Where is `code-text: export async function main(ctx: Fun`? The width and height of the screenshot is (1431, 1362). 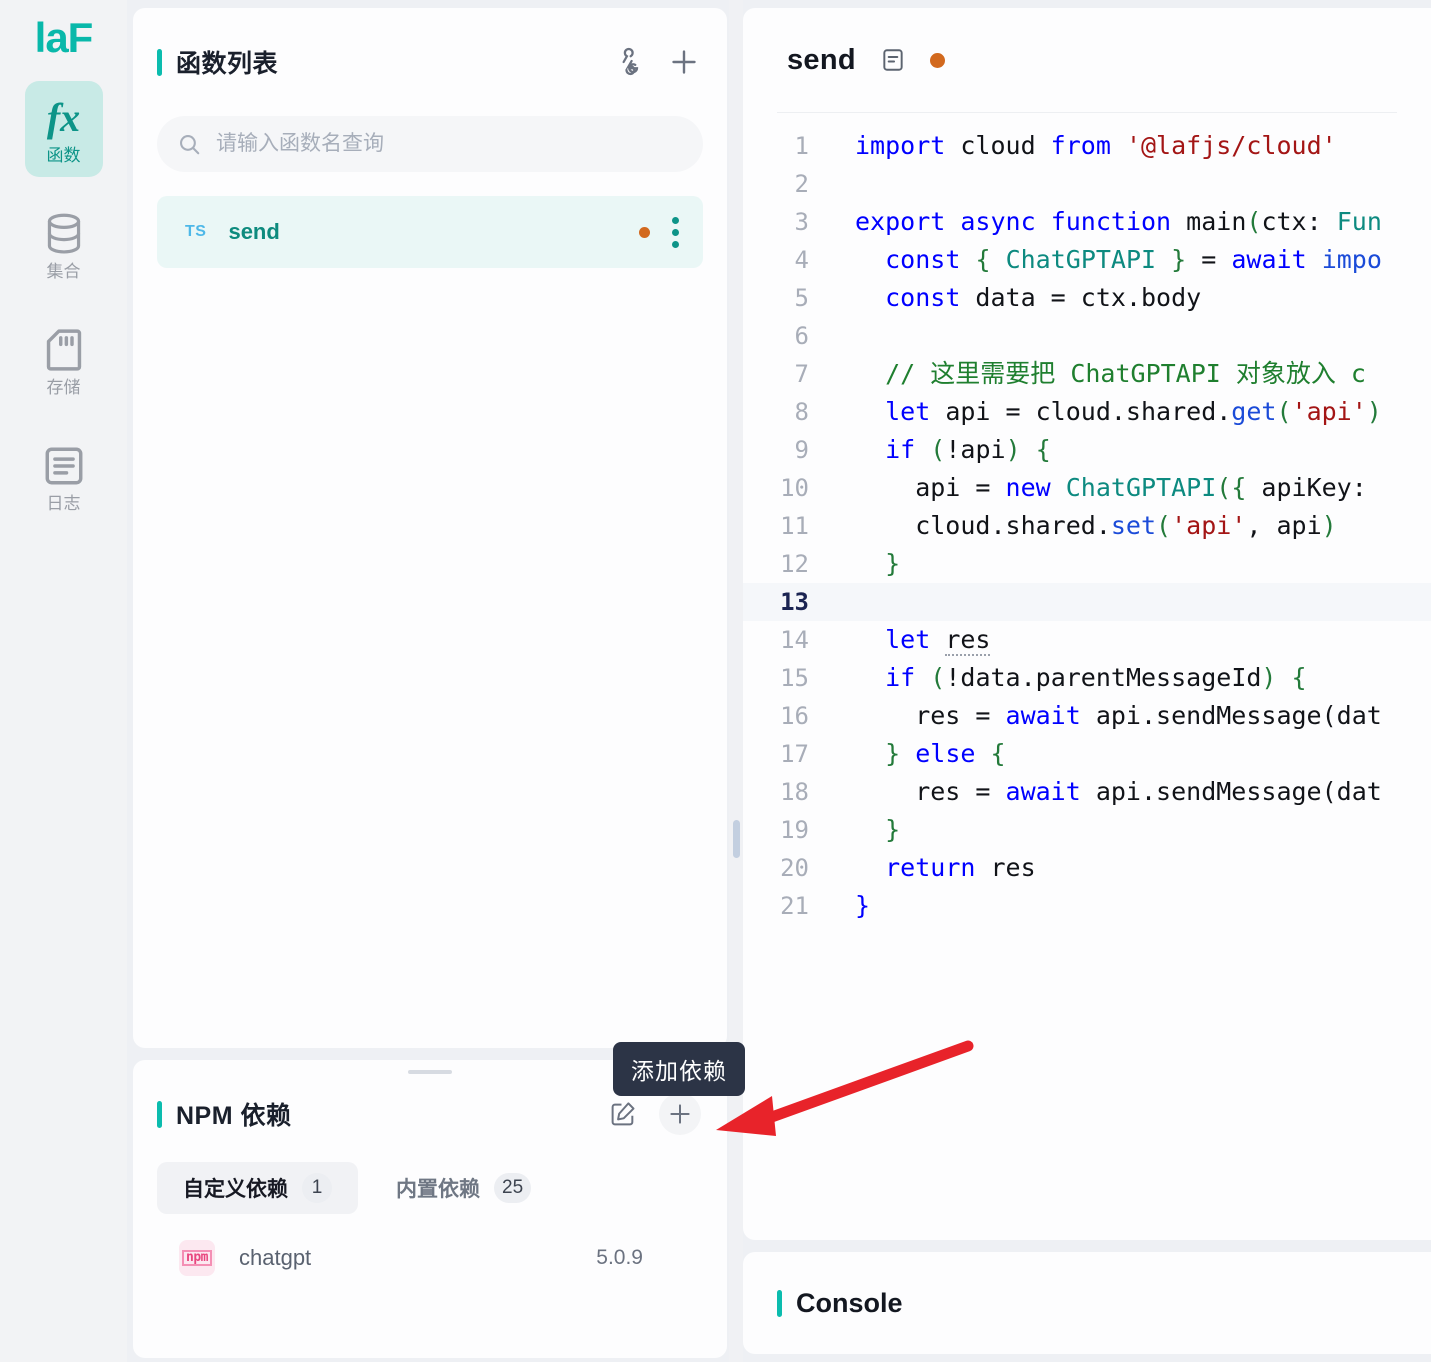 code-text: export async function main(ctx: Fun is located at coordinates (1118, 221).